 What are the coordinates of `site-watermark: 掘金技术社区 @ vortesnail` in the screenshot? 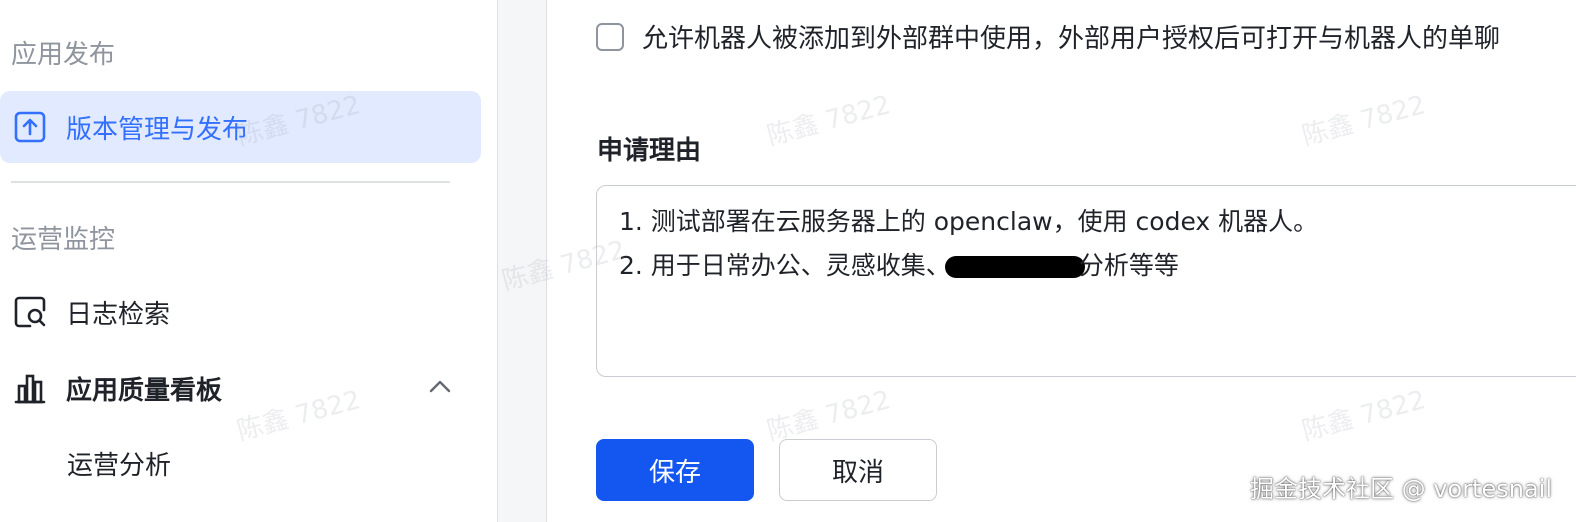 It's located at (1401, 489).